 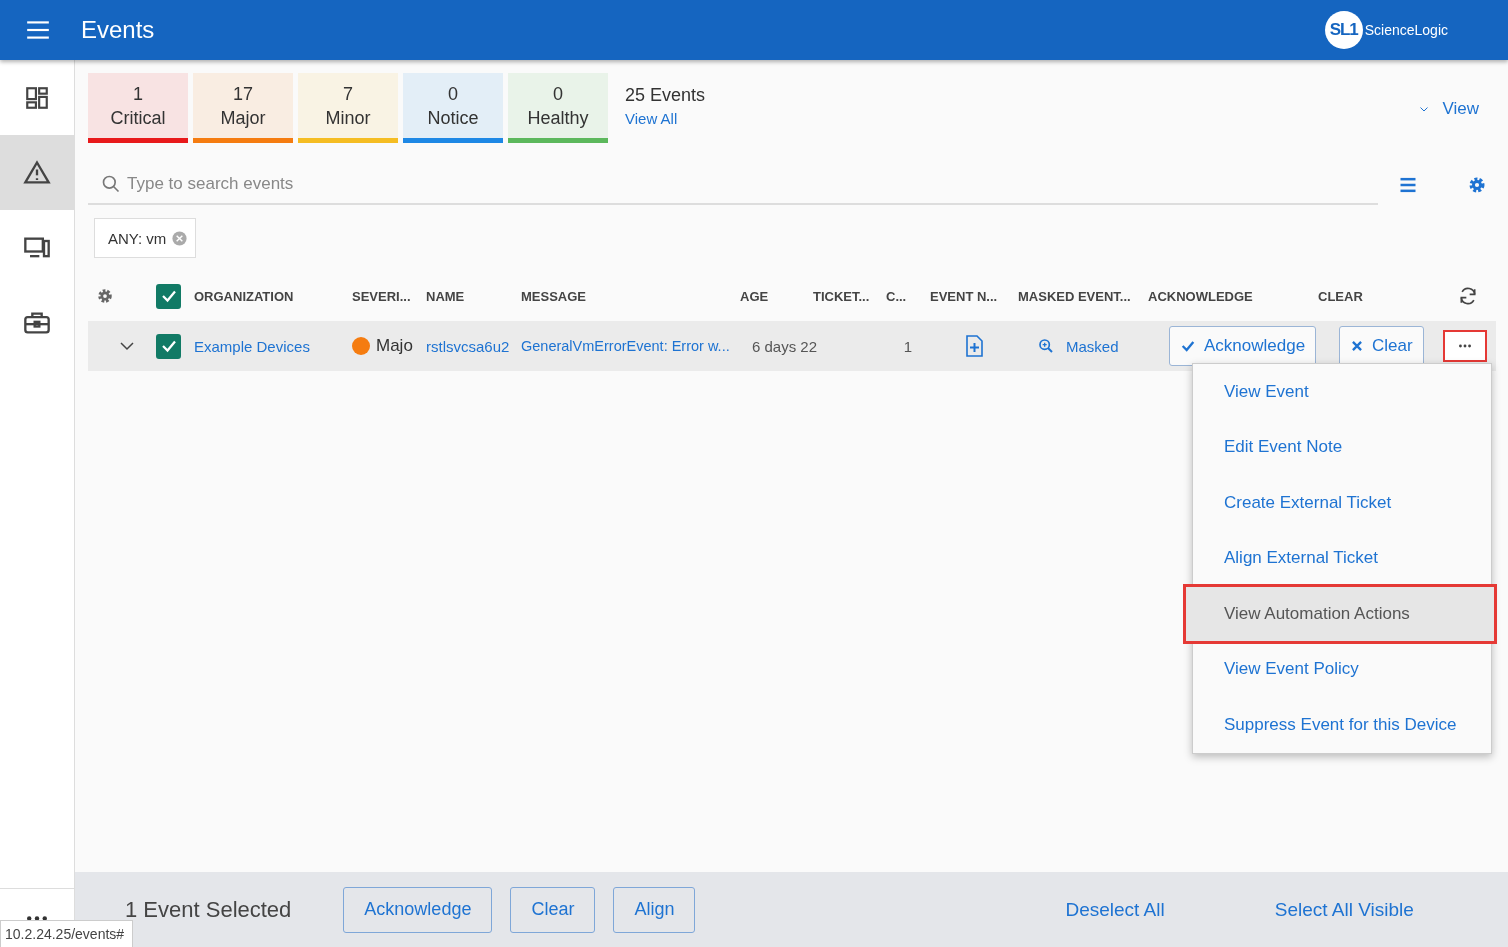 I want to click on clear-button: Clear, so click(x=1381, y=346).